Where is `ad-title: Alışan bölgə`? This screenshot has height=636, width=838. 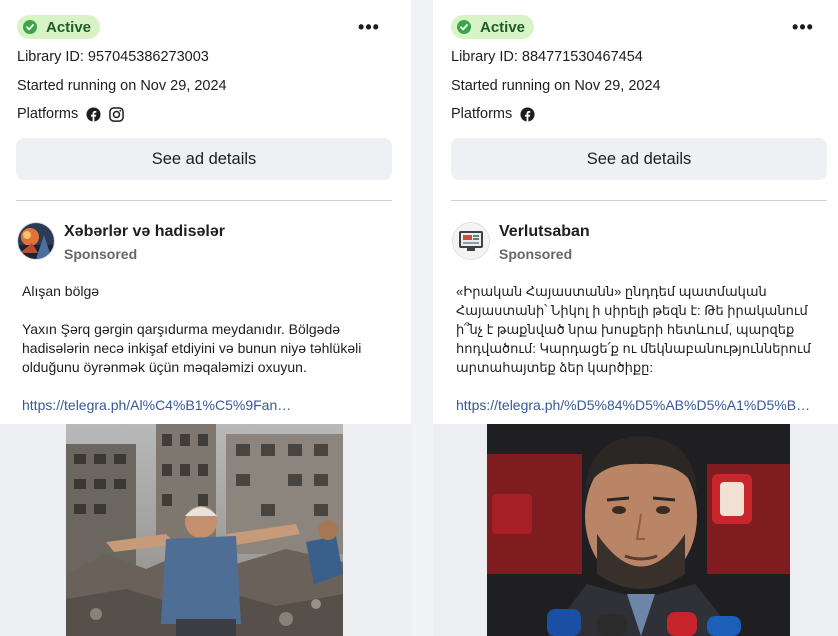
ad-title: Alışan bölgə is located at coordinates (61, 291).